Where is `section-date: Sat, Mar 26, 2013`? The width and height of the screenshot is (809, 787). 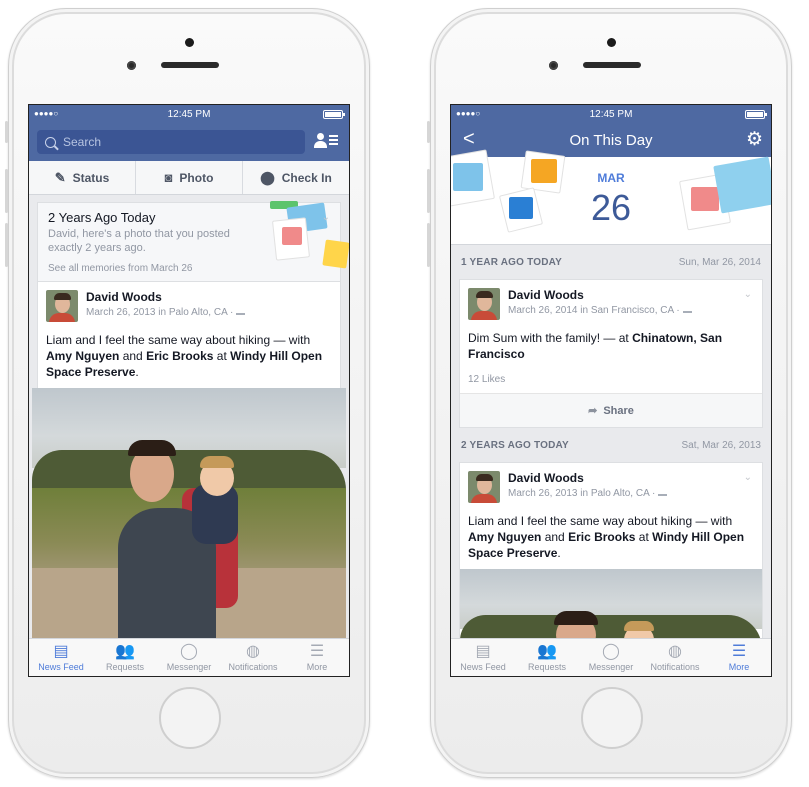 section-date: Sat, Mar 26, 2013 is located at coordinates (721, 445).